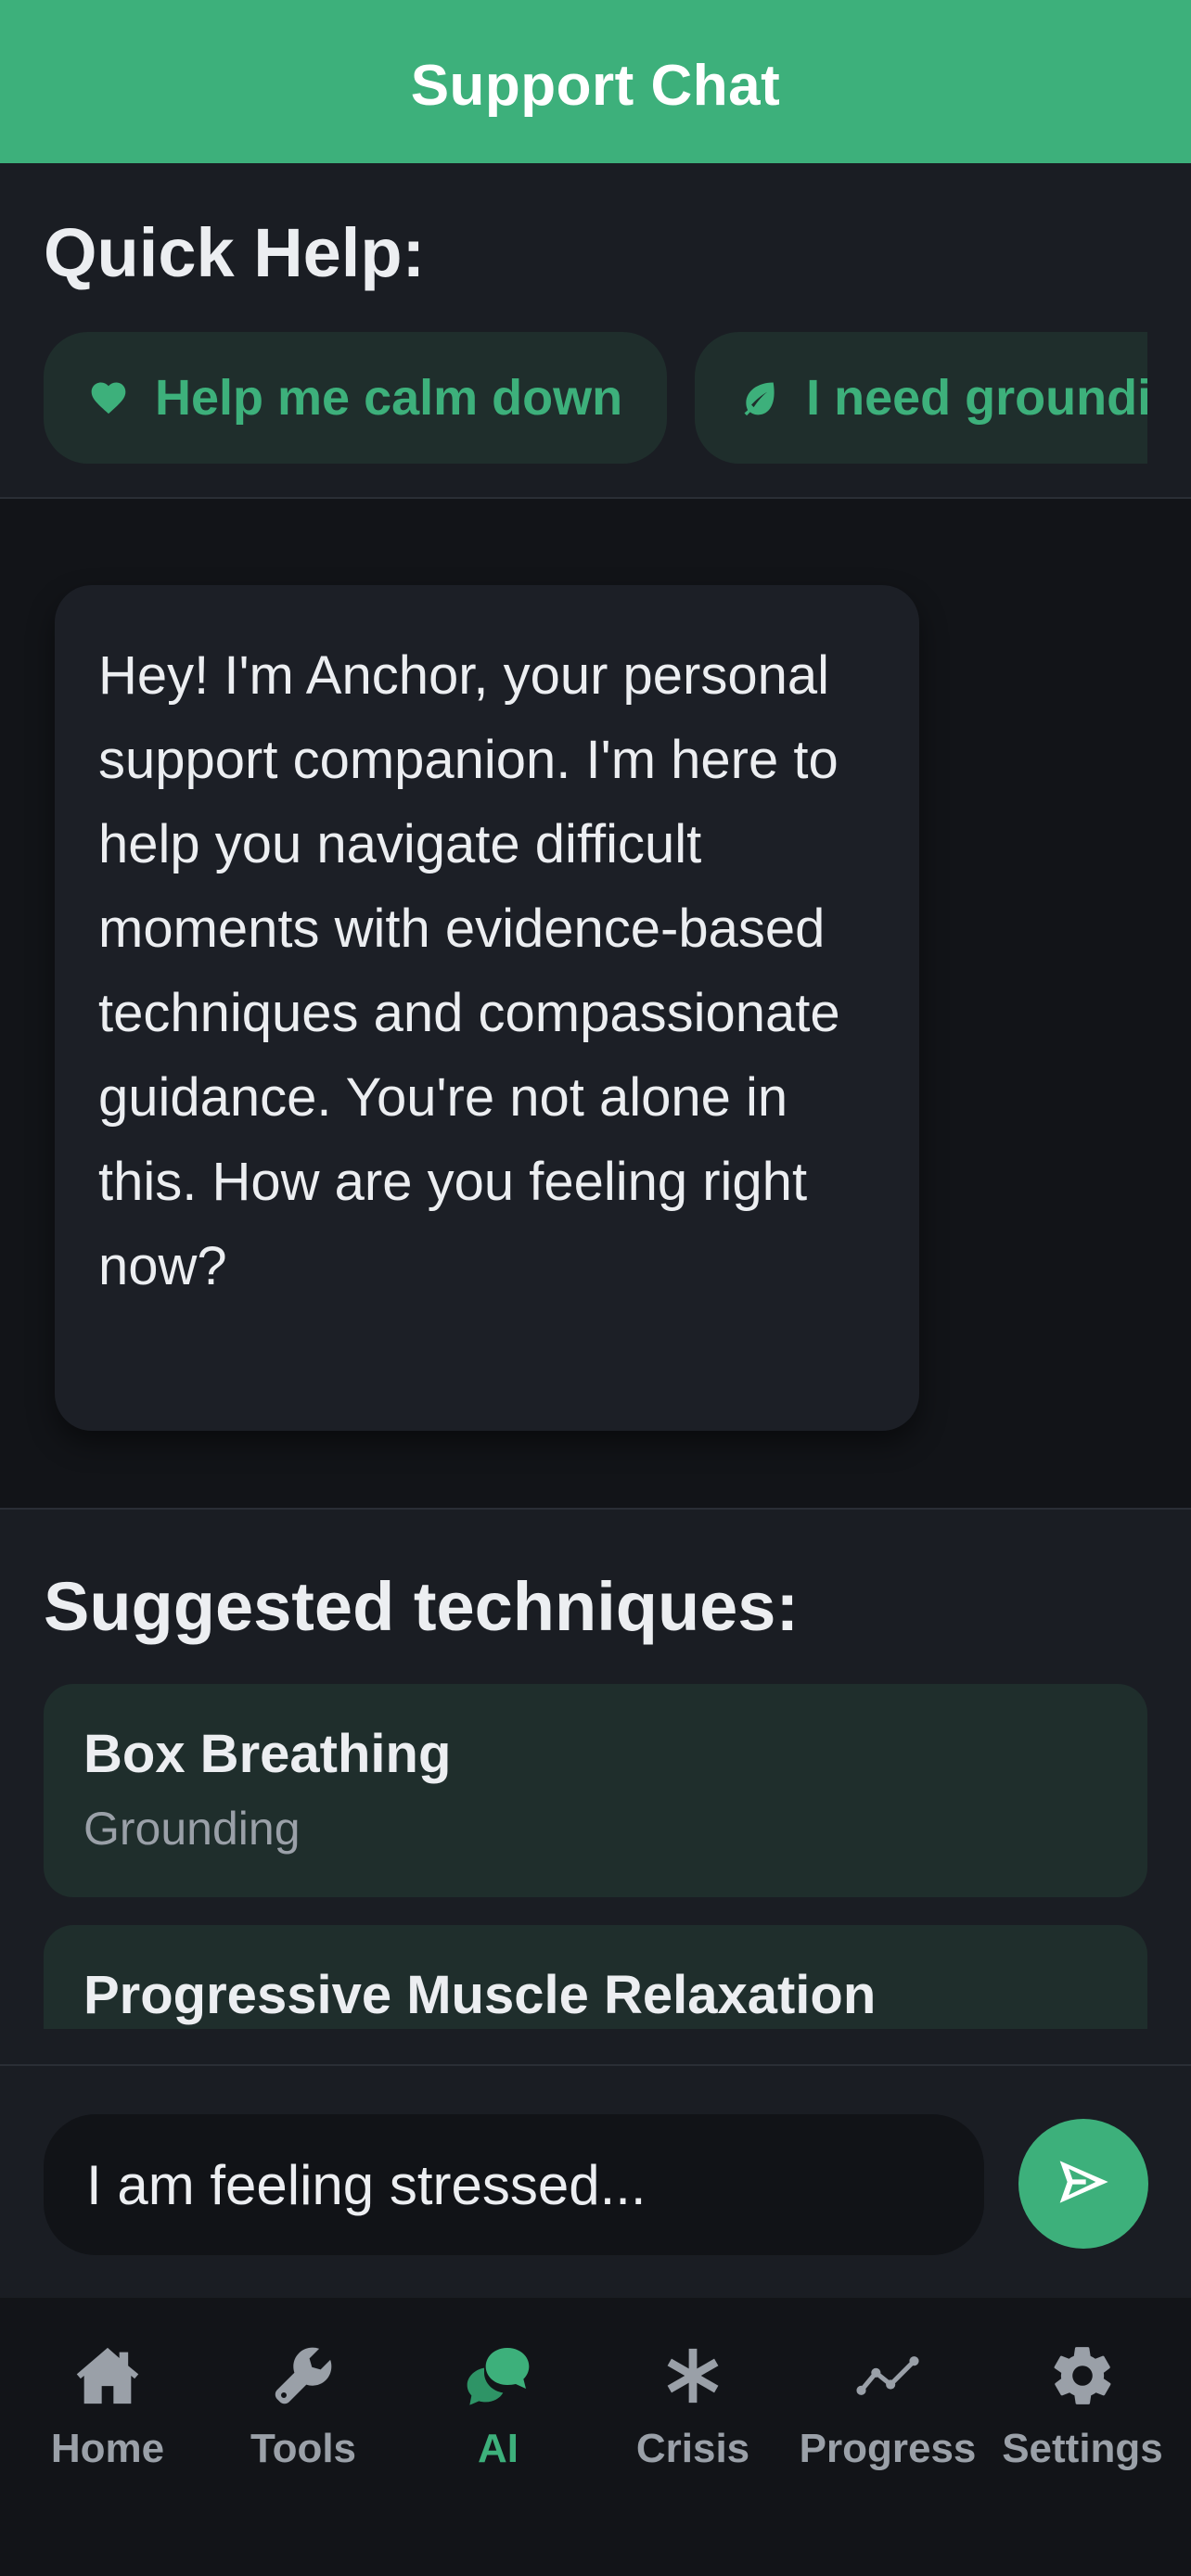  I want to click on send-icon, so click(1084, 2184).